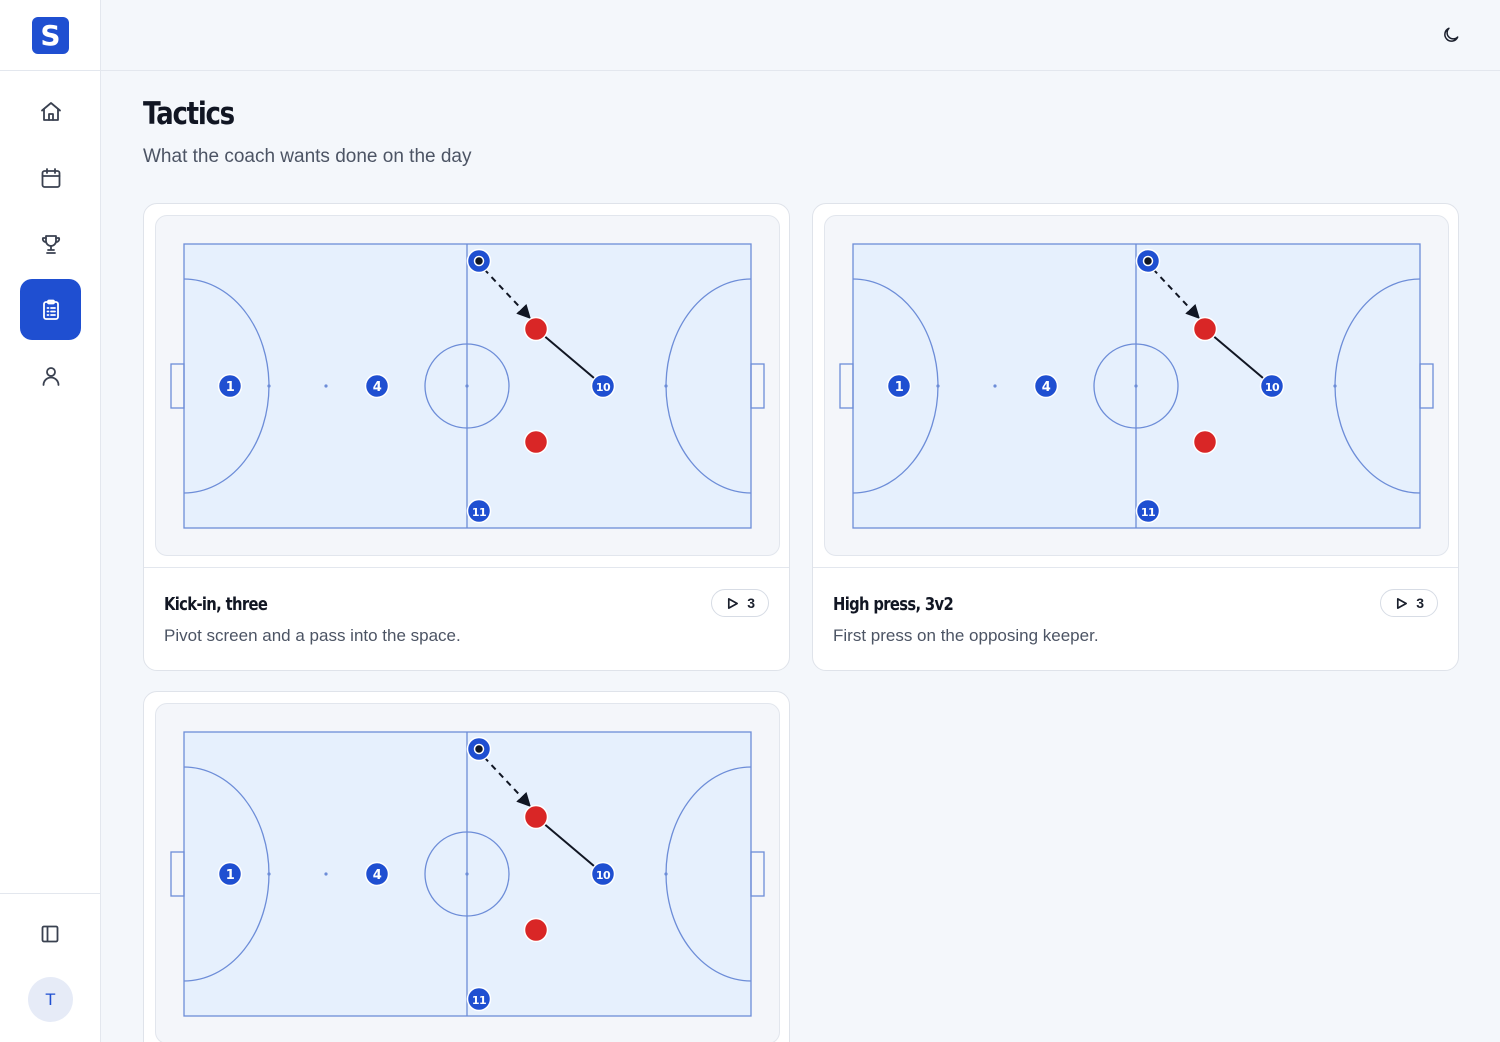 The image size is (1500, 1042). Describe the element at coordinates (966, 635) in the screenshot. I see `tactic-description: First press on the opposing keeper.` at that location.